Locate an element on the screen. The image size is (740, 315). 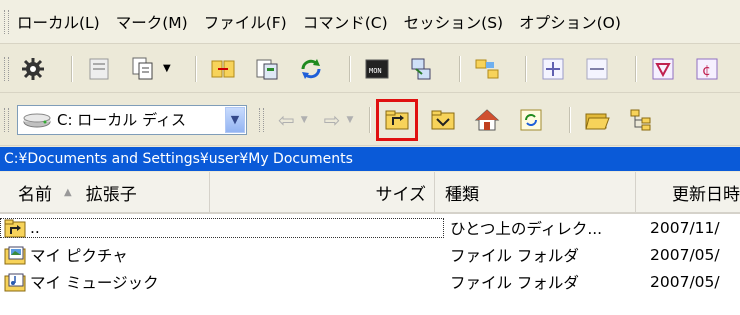
refresh-icon is located at coordinates (311, 69).